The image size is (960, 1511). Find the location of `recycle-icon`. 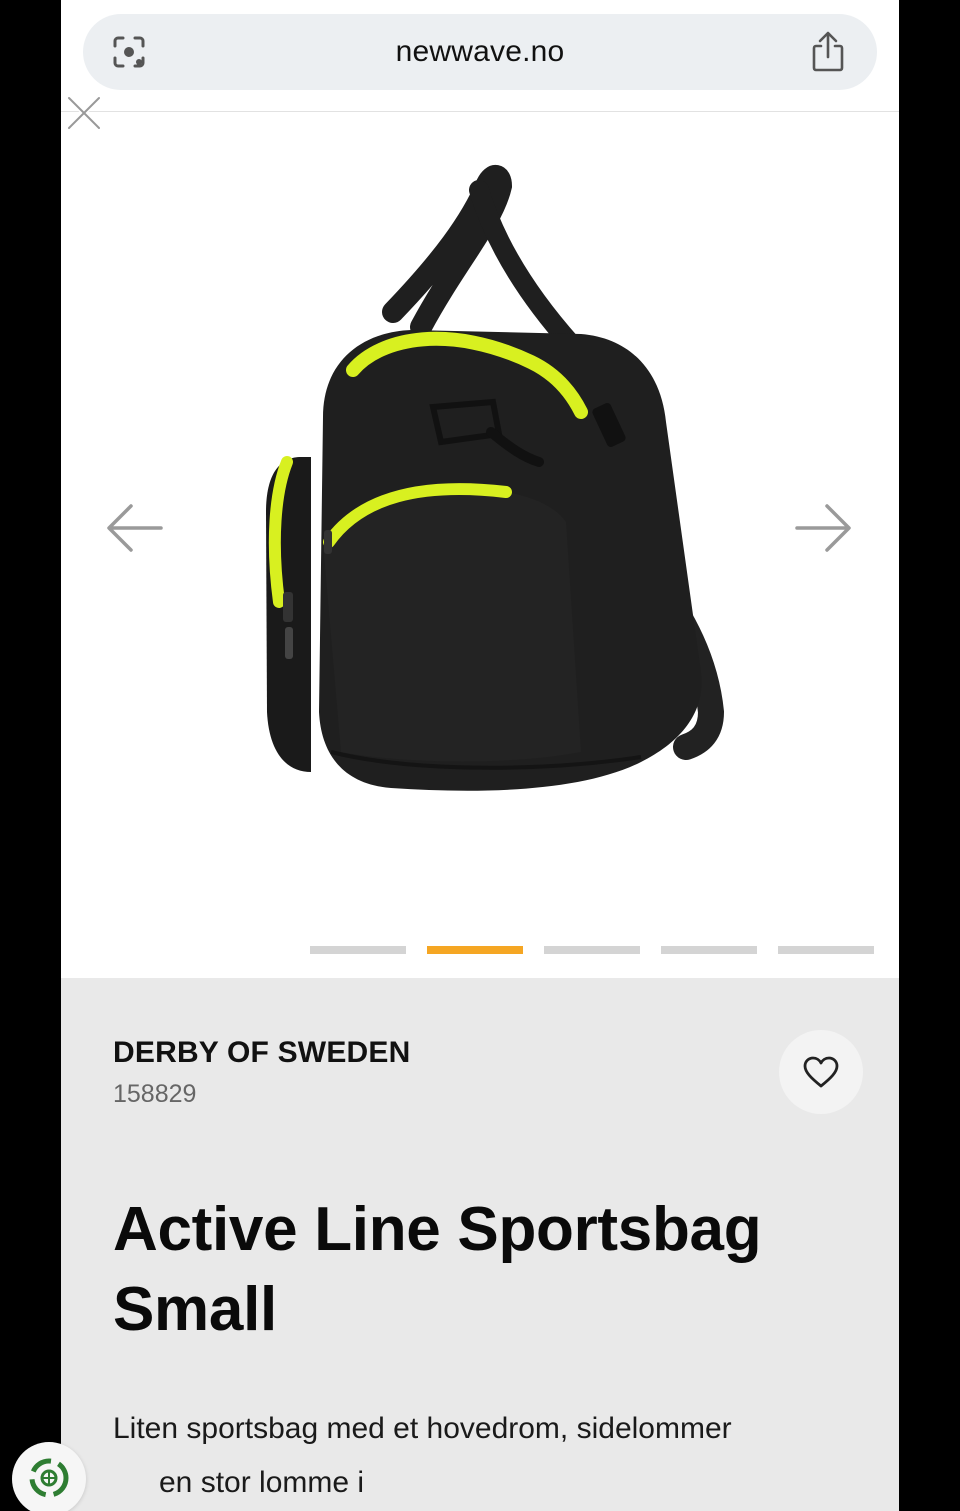

recycle-icon is located at coordinates (49, 1478).